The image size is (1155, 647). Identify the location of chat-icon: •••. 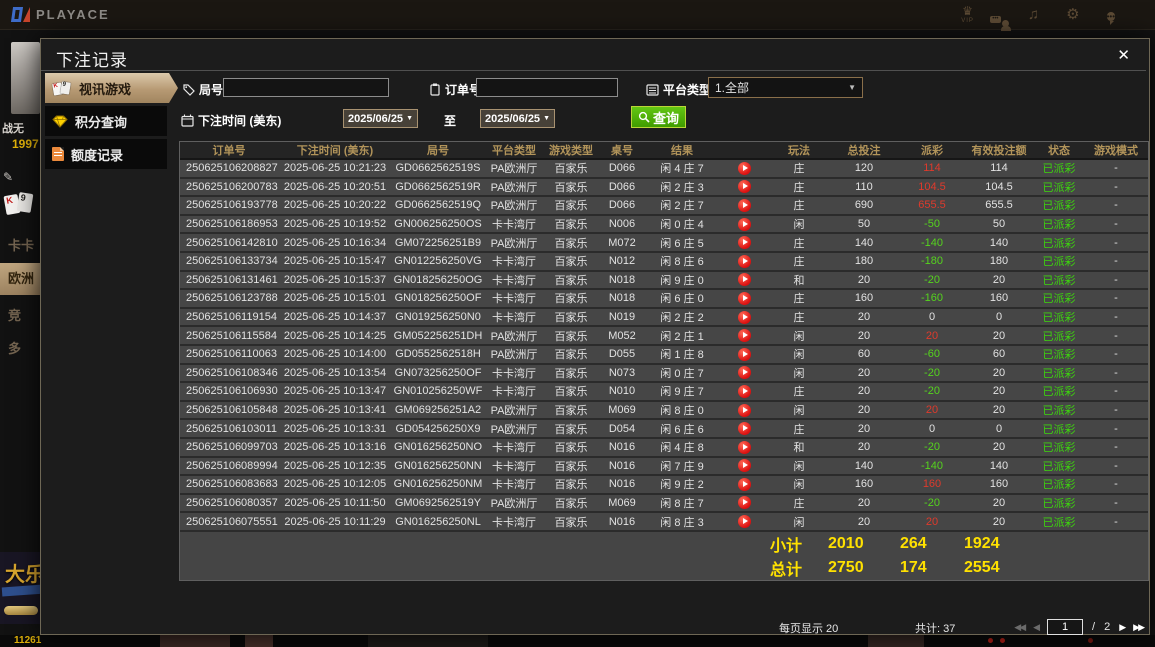
(1110, 15).